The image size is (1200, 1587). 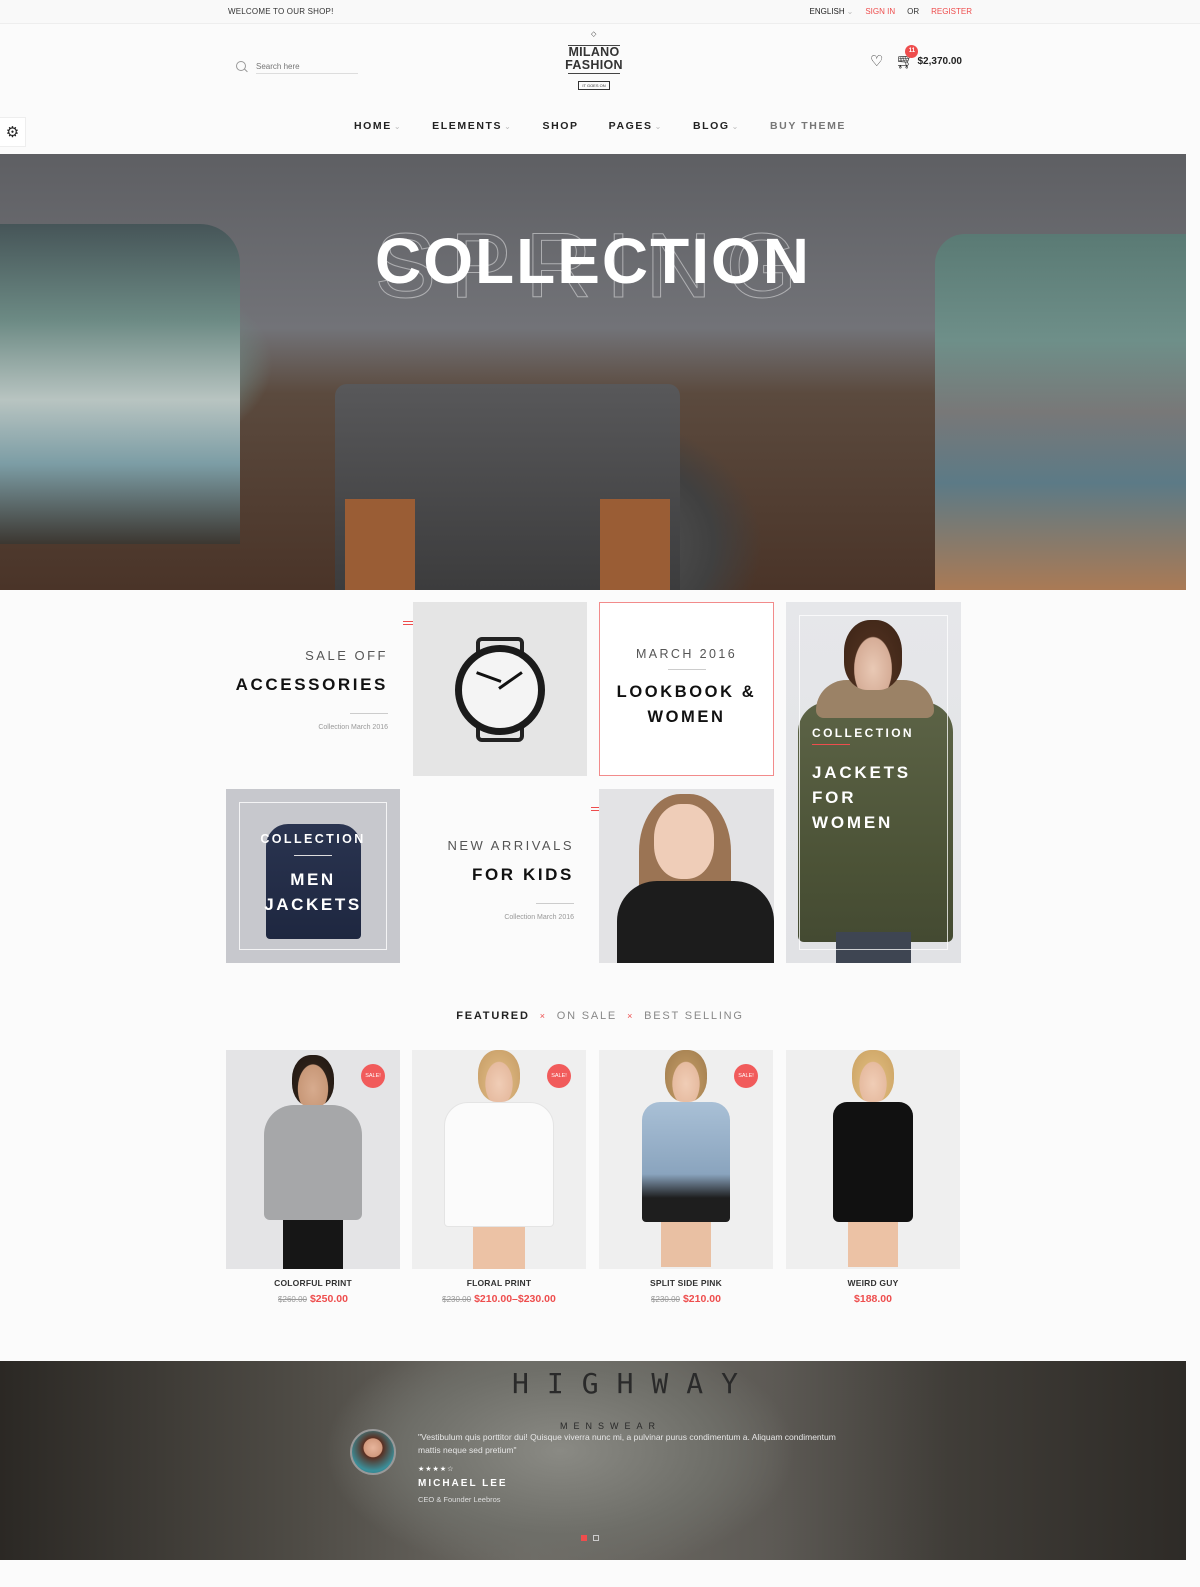 What do you see at coordinates (436, 1469) in the screenshot?
I see `star-rating-icon: ★★★★☆` at bounding box center [436, 1469].